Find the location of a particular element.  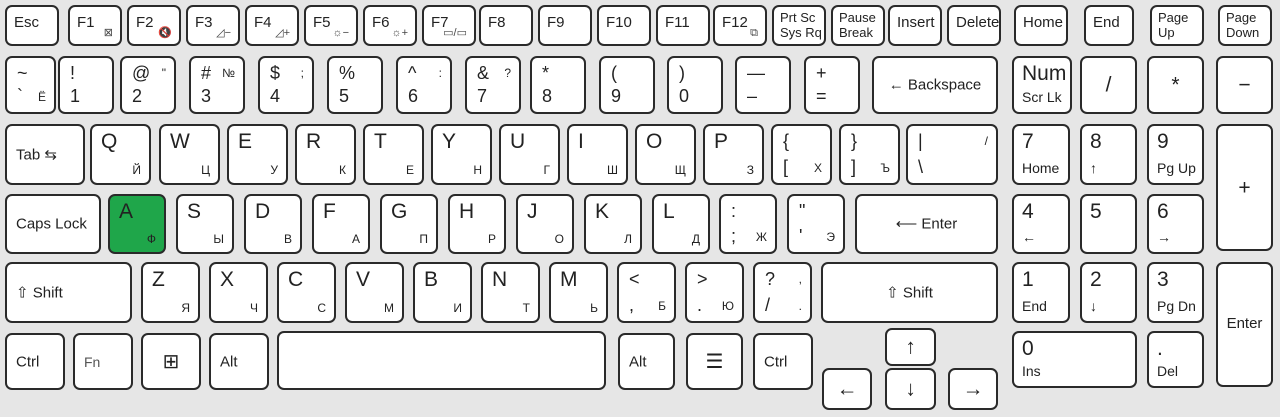

key-num1: 1 End is located at coordinates (1041, 292).